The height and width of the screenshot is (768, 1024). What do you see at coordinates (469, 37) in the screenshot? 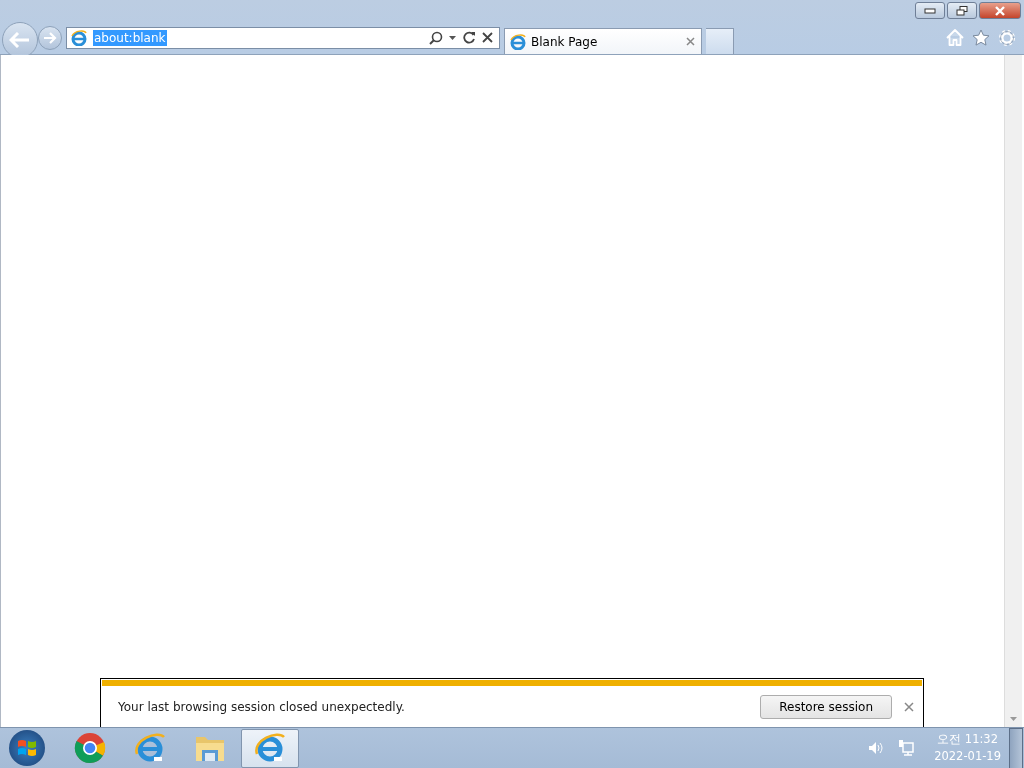
I see `refresh-icon` at bounding box center [469, 37].